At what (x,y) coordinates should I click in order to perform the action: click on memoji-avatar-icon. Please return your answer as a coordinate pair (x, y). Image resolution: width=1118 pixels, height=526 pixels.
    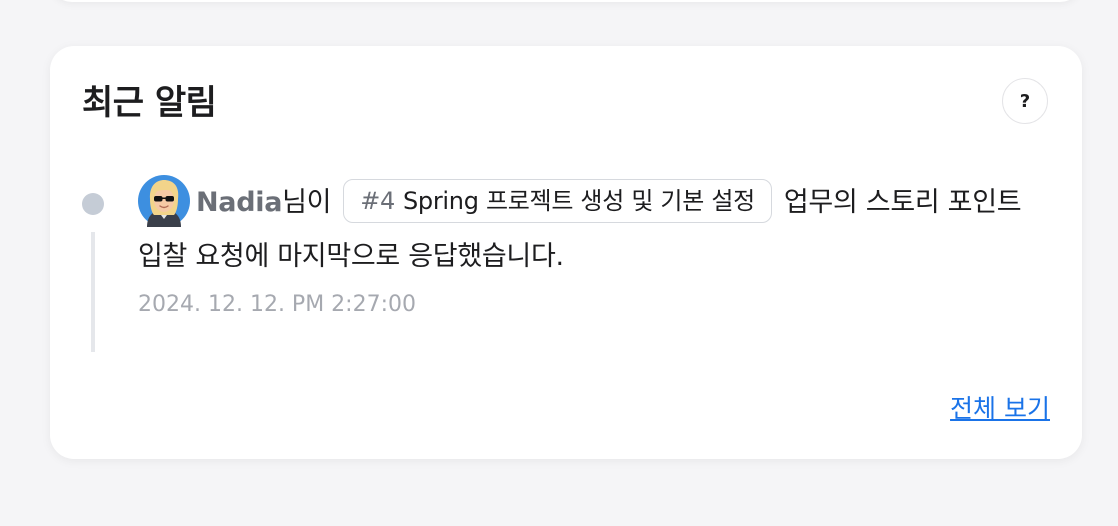
    Looking at the image, I should click on (164, 200).